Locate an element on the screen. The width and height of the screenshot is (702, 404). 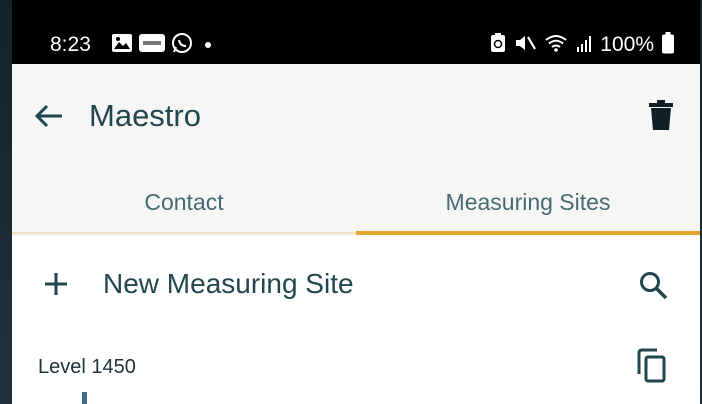
plus-icon is located at coordinates (56, 286).